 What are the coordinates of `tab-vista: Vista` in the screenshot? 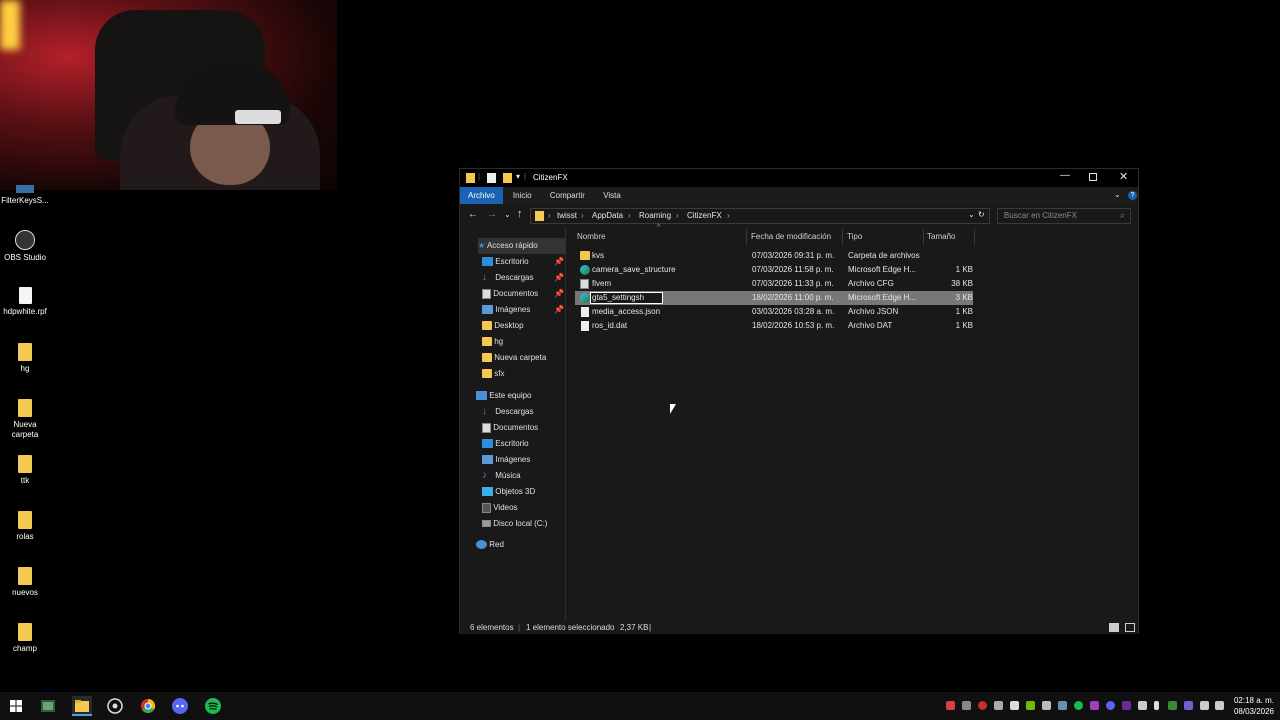 It's located at (612, 195).